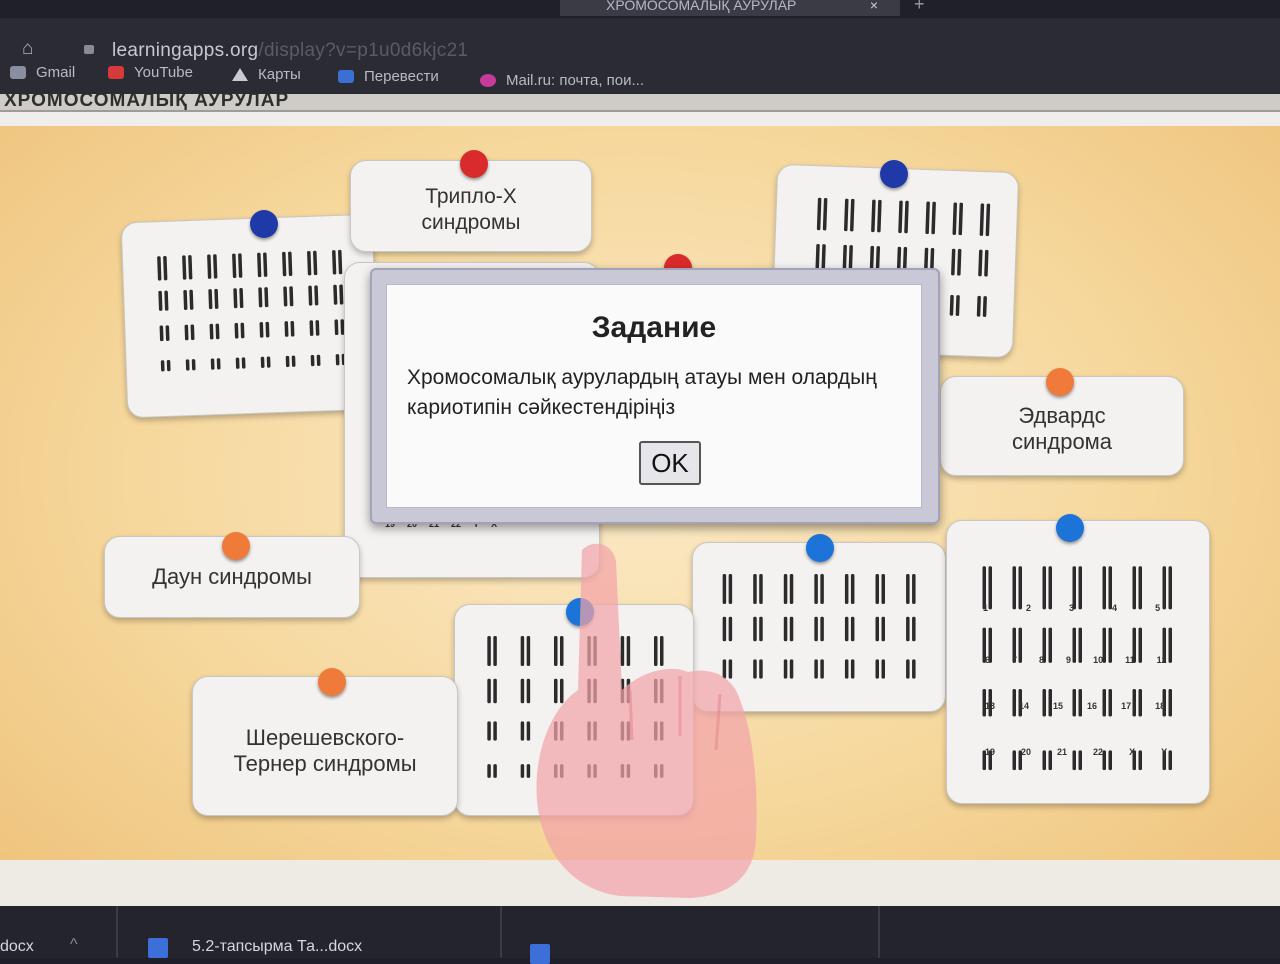 Image resolution: width=1280 pixels, height=964 pixels. Describe the element at coordinates (1075, 706) in the screenshot. I see `karyotype-numbers-row-3: 13 14 15 16 17 18` at that location.